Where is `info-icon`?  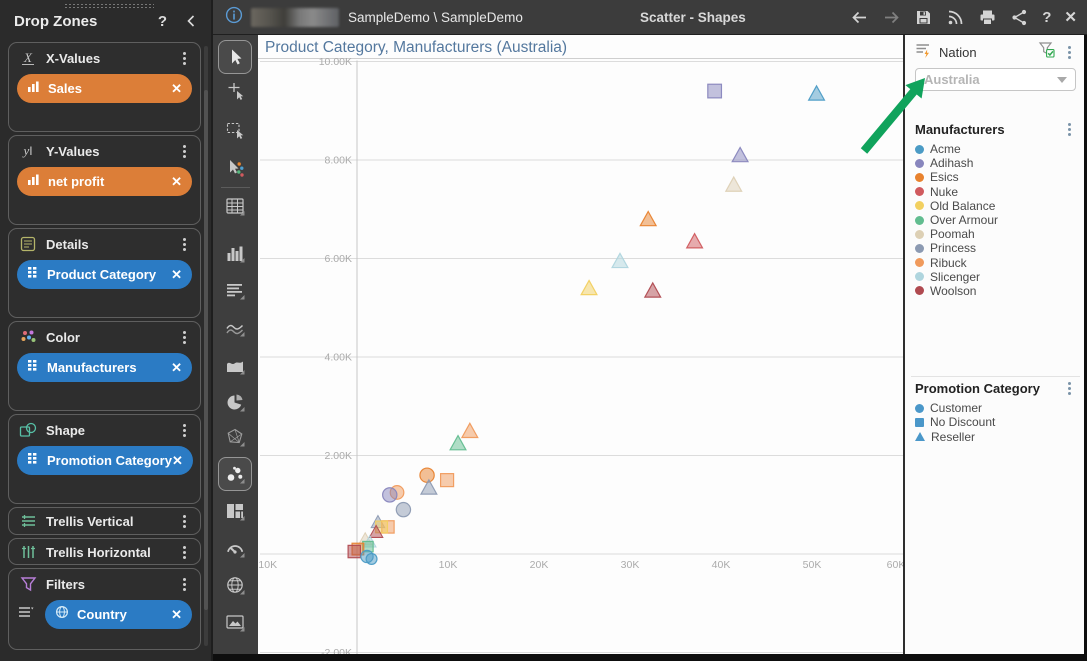 info-icon is located at coordinates (234, 17).